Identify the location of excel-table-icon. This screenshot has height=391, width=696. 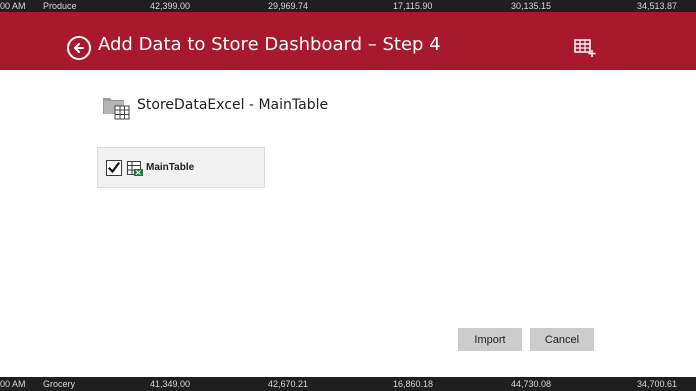
(135, 168).